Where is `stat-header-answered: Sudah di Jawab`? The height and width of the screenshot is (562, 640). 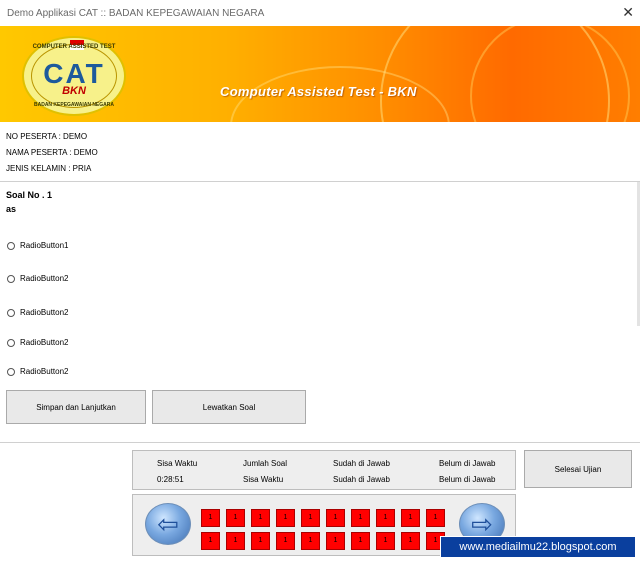
stat-header-answered: Sudah di Jawab is located at coordinates (361, 463).